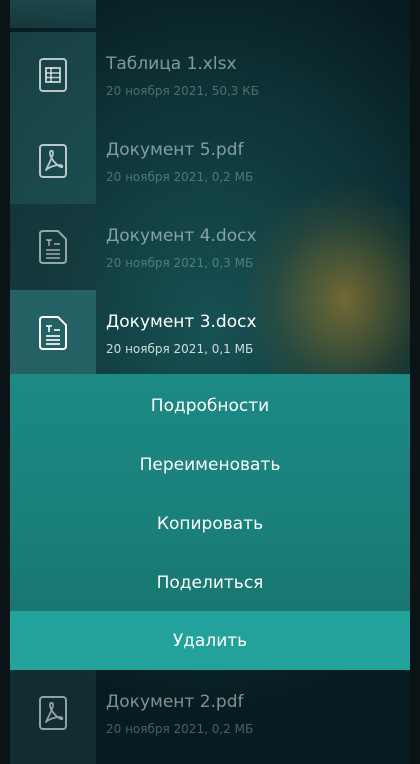  What do you see at coordinates (210, 464) in the screenshot?
I see `menu-item-rename: Переименовать` at bounding box center [210, 464].